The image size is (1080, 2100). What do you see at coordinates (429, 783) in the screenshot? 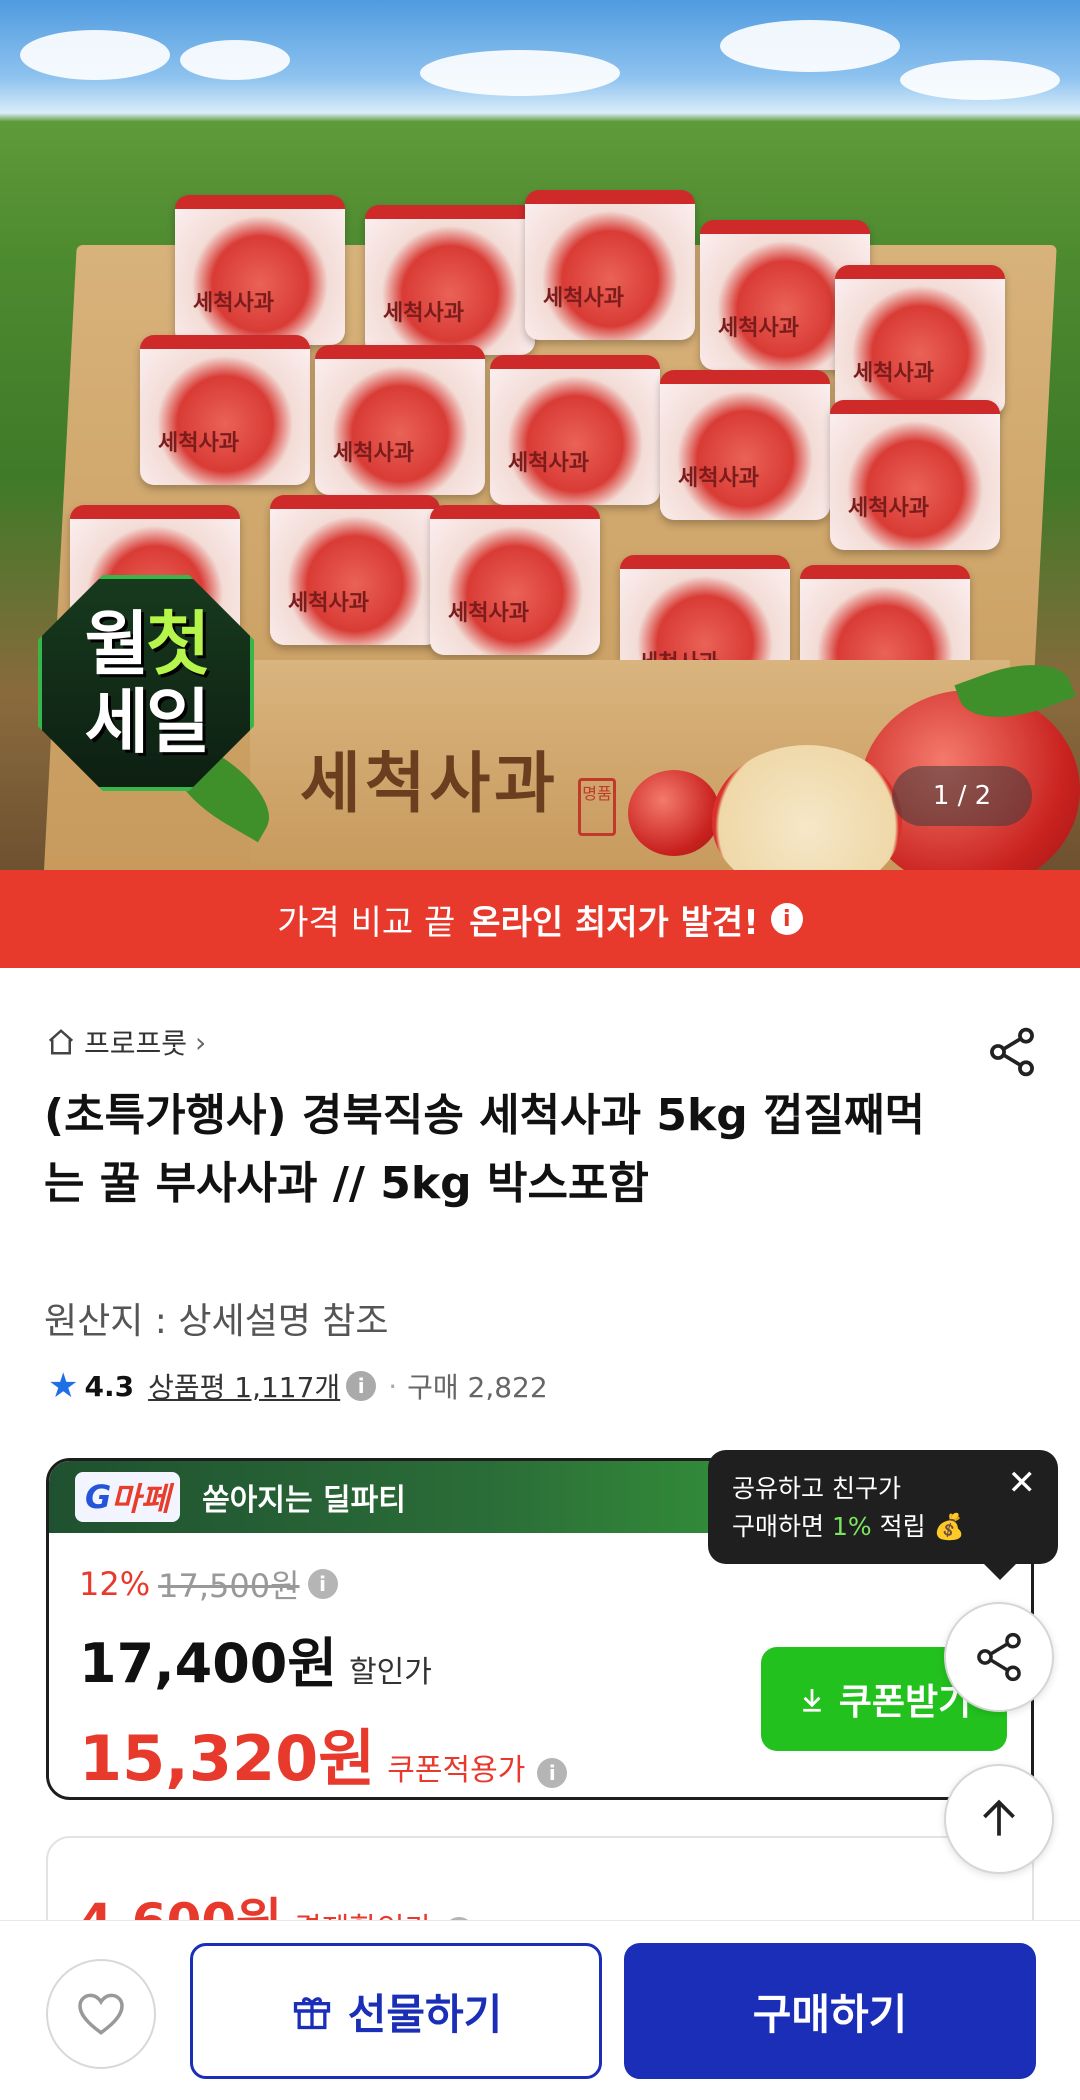
I see `box-label: 세척사과` at bounding box center [429, 783].